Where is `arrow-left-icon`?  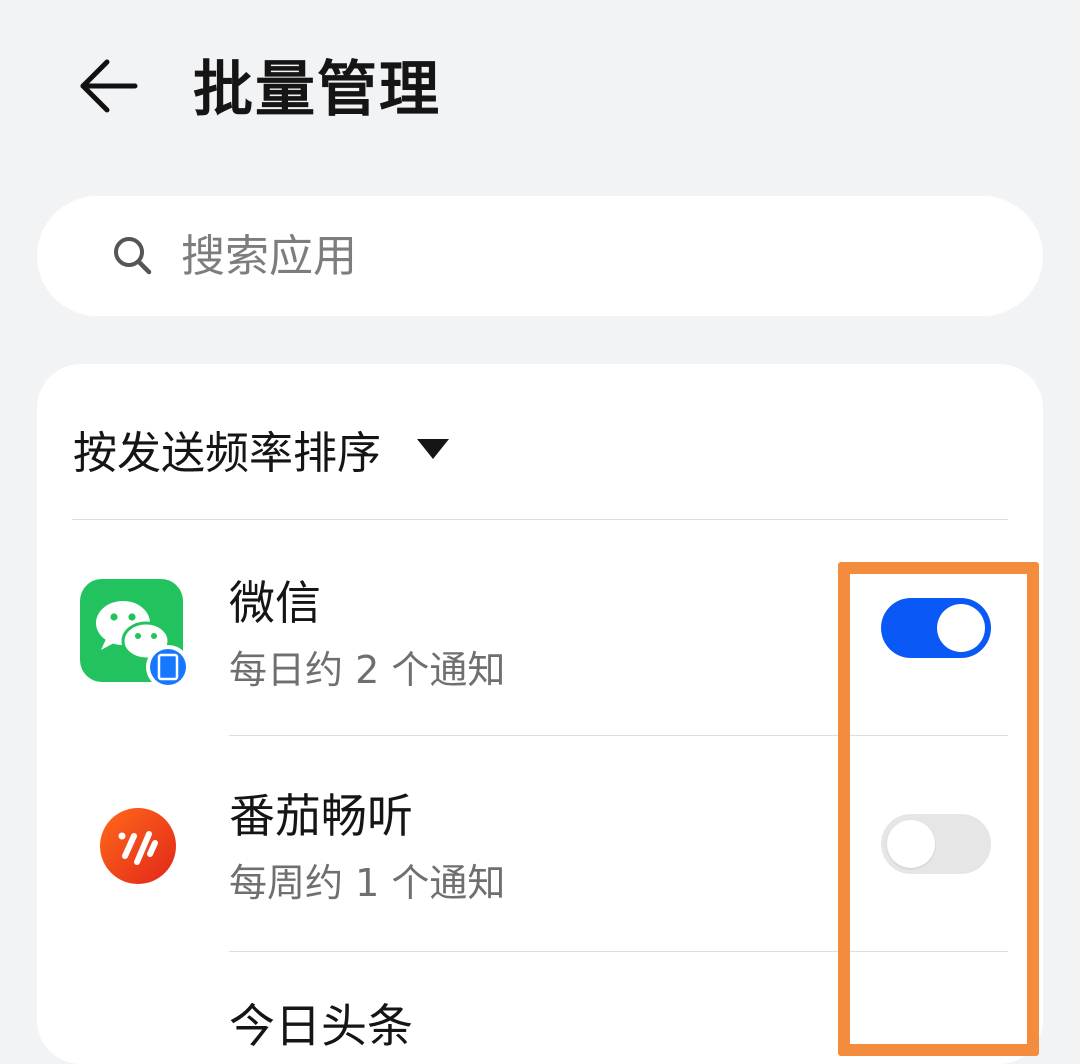 arrow-left-icon is located at coordinates (108, 88).